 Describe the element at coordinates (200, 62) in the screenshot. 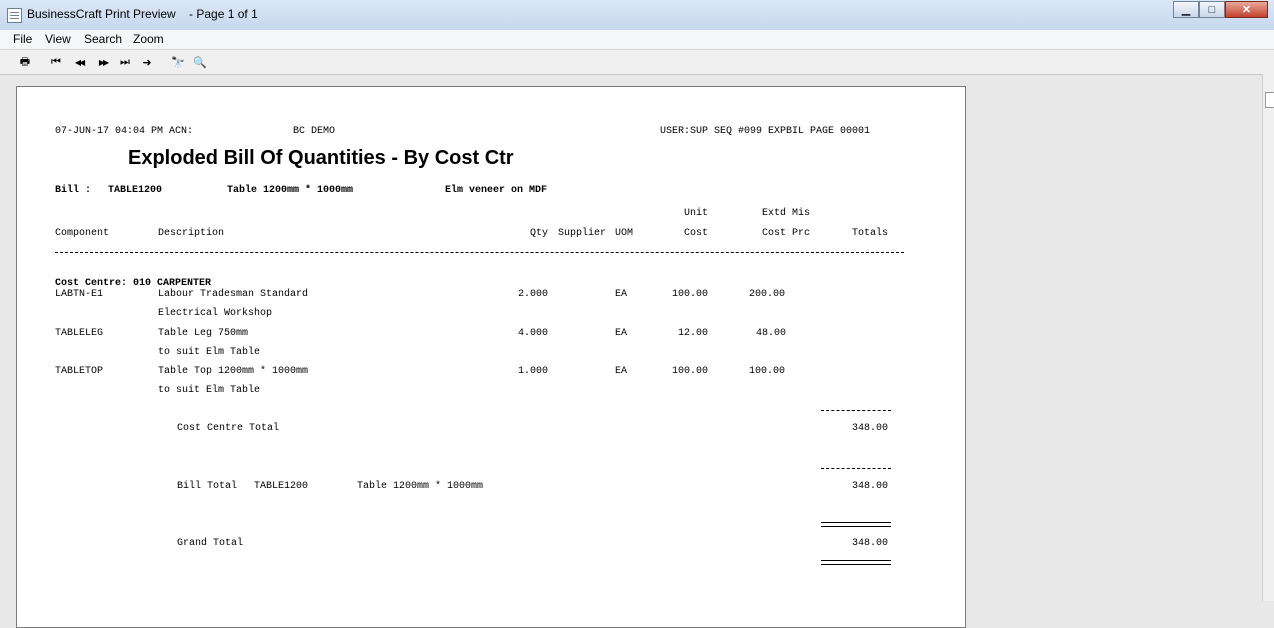

I see `zoom-icon: 🔍` at that location.